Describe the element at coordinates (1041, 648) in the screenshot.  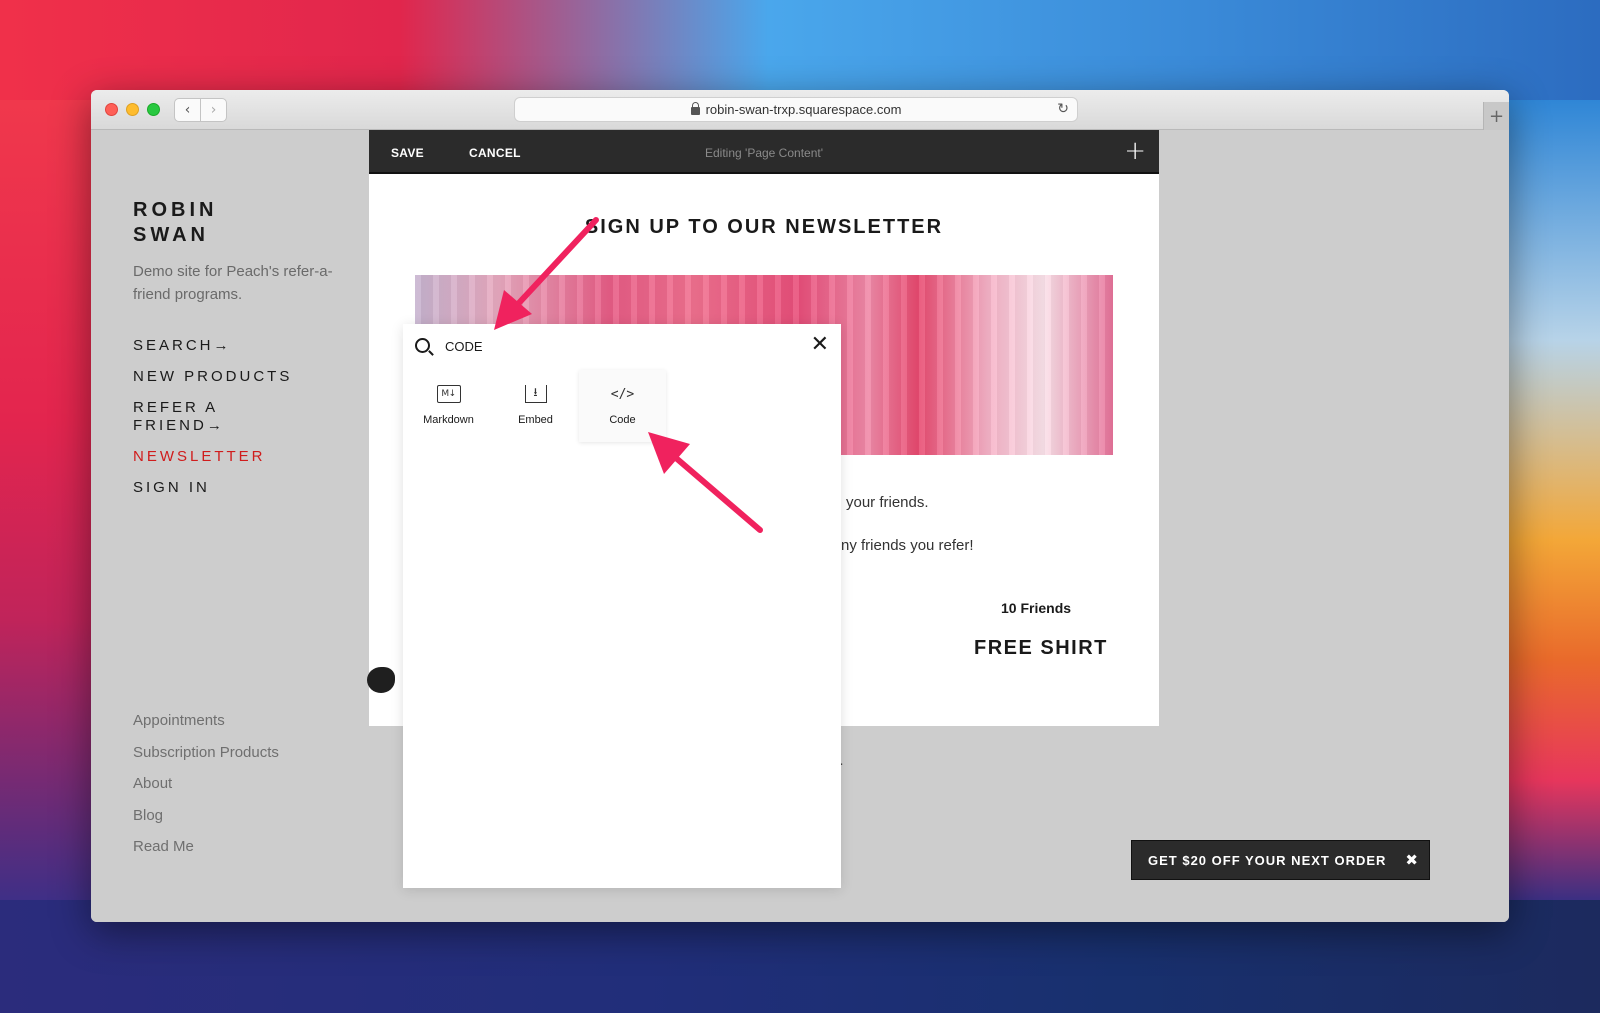
I see `reward-title: FREE SHIRT` at that location.